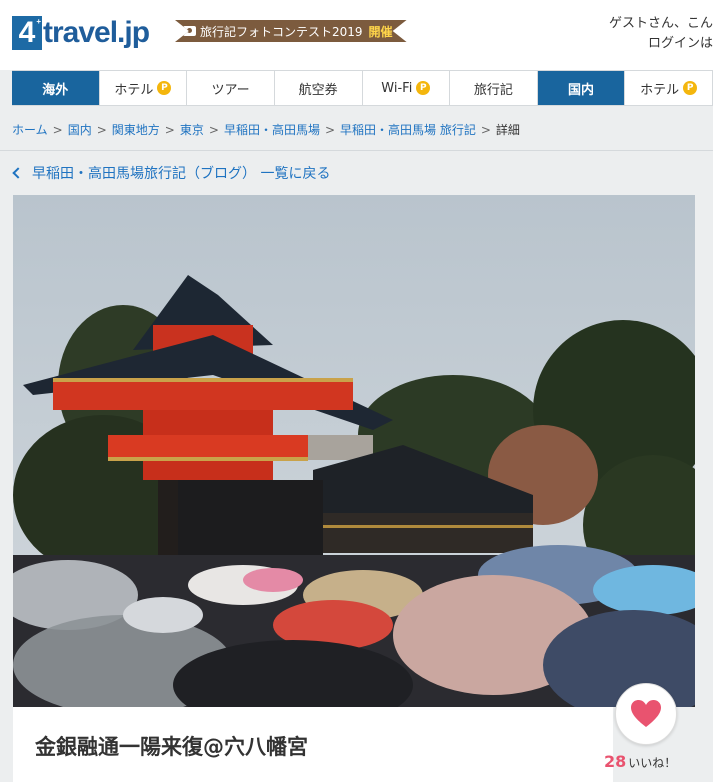 The width and height of the screenshot is (713, 782). I want to click on like-label: いいね！, so click(652, 763).